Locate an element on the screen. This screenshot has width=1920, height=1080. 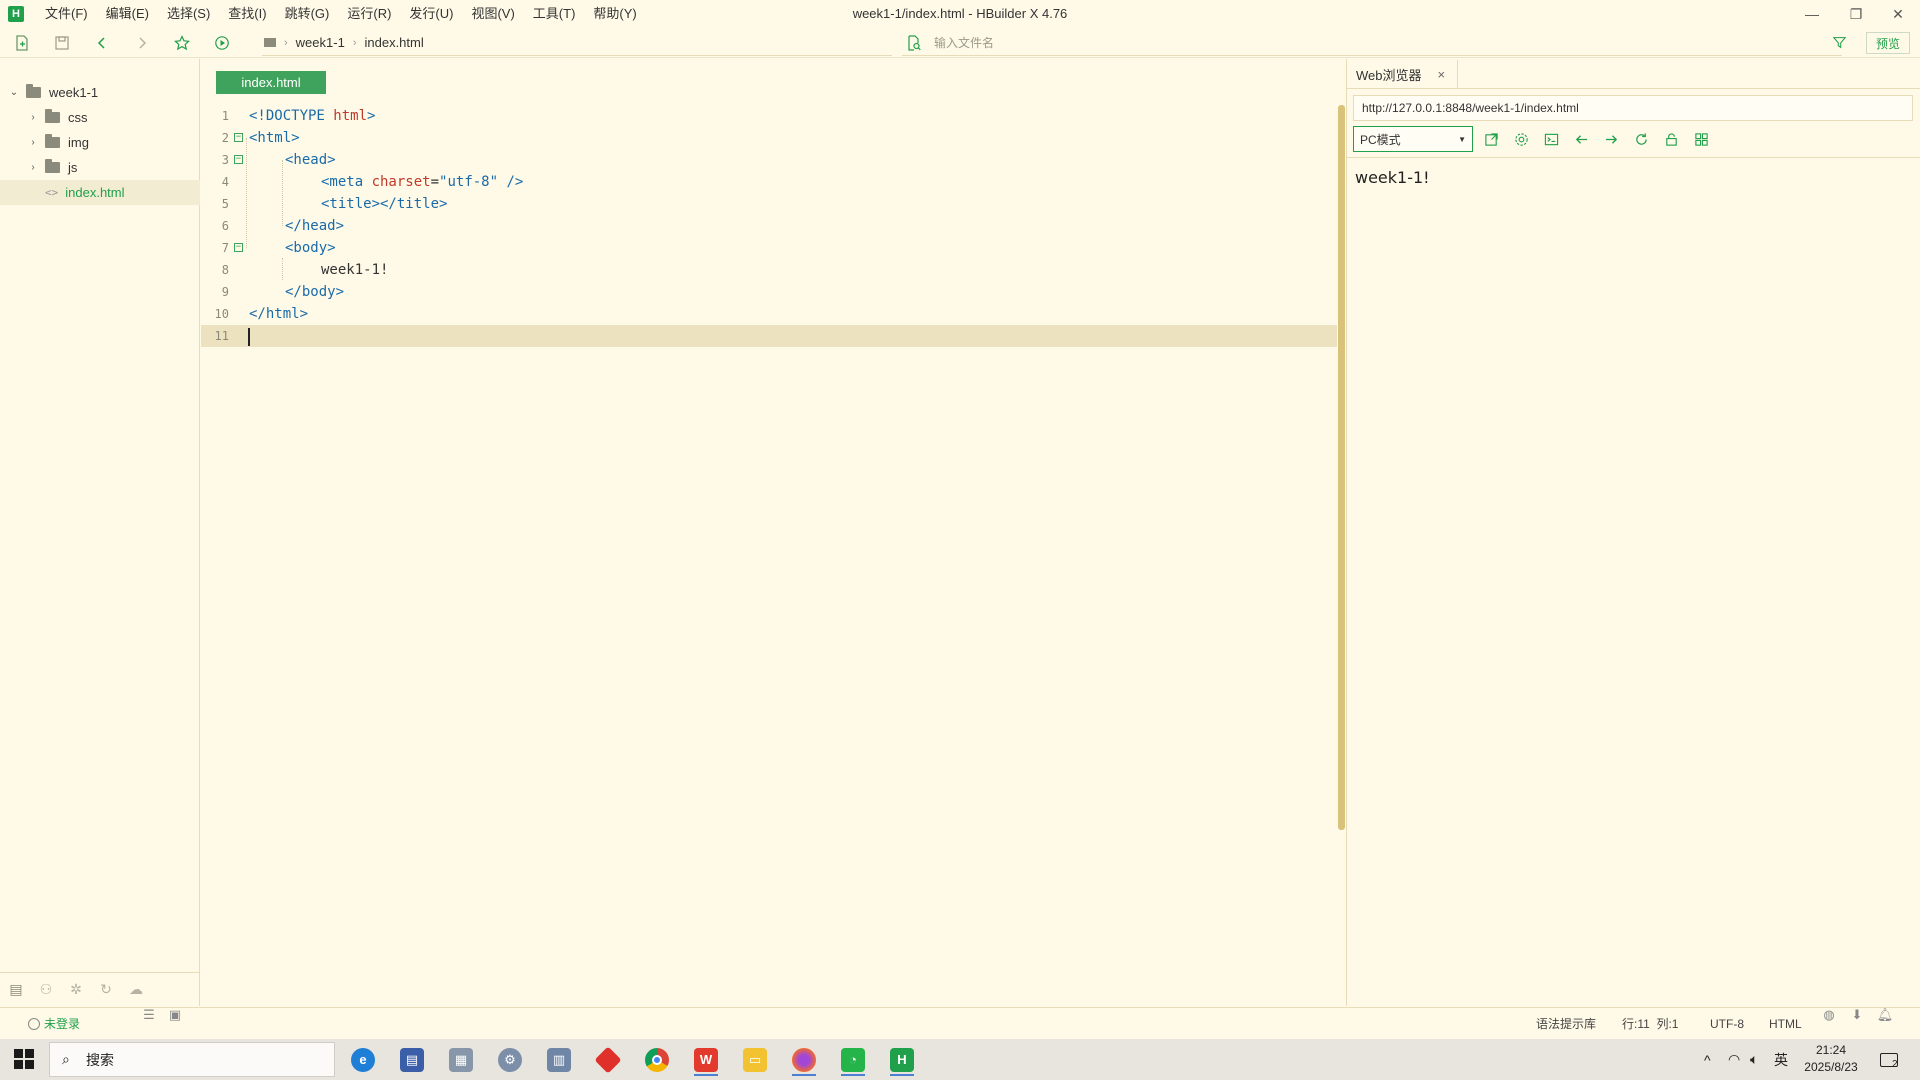
tree-item-img: › img is located at coordinates (100, 142).